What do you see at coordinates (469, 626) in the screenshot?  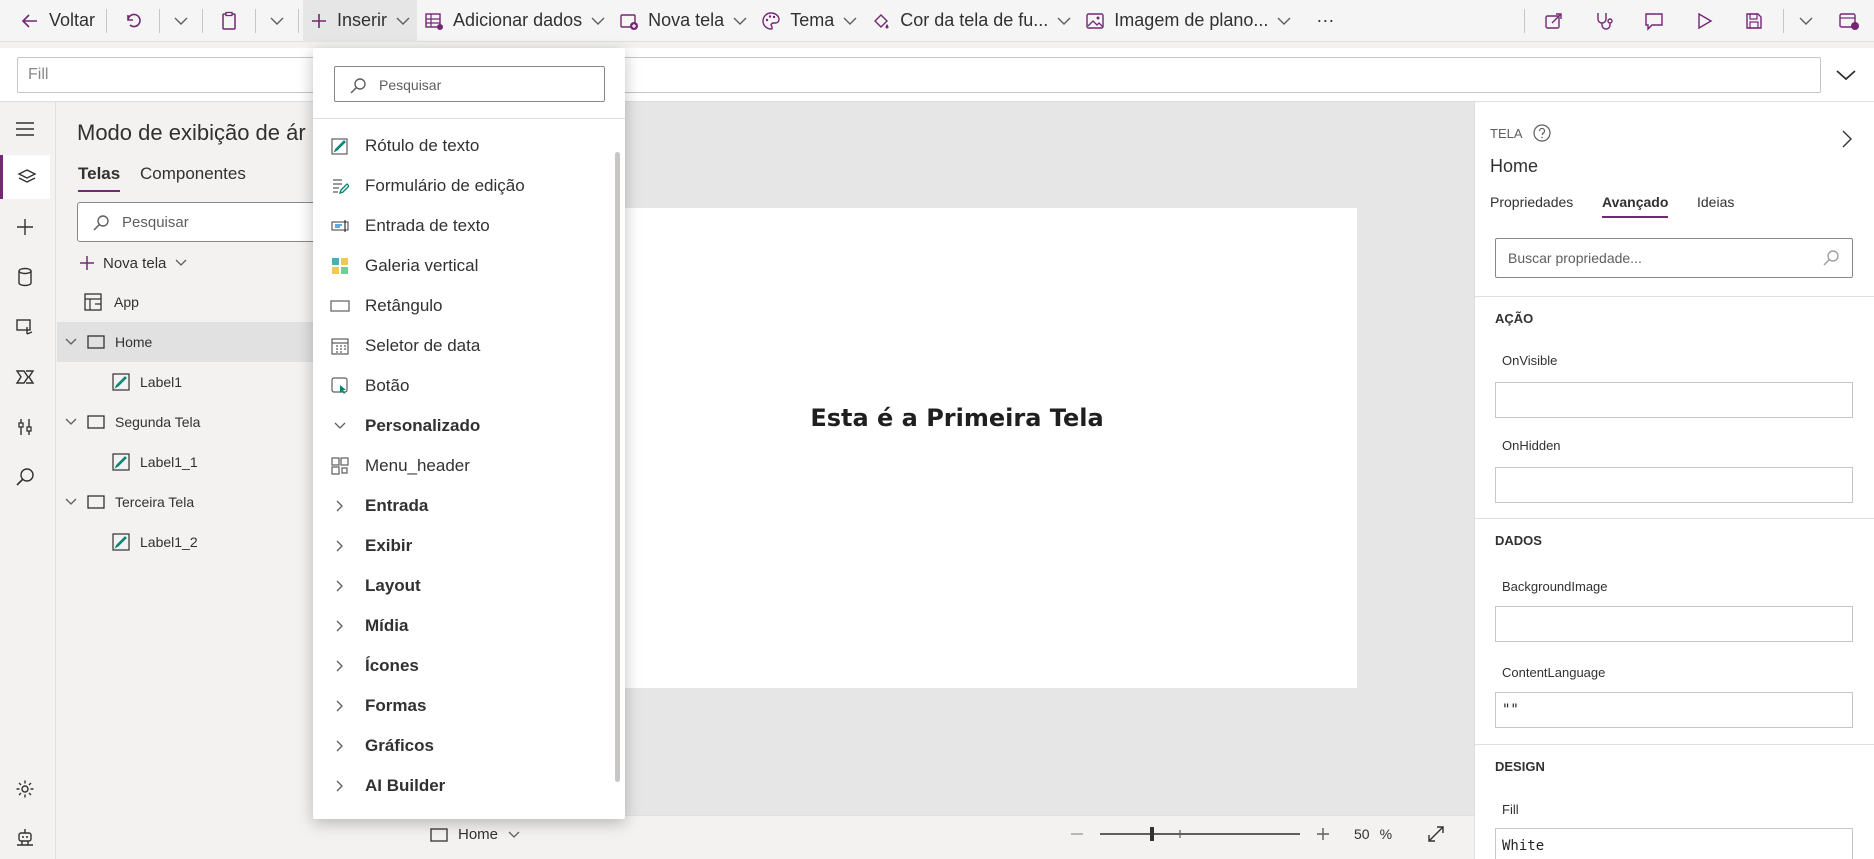 I see `category-media: Mídia` at bounding box center [469, 626].